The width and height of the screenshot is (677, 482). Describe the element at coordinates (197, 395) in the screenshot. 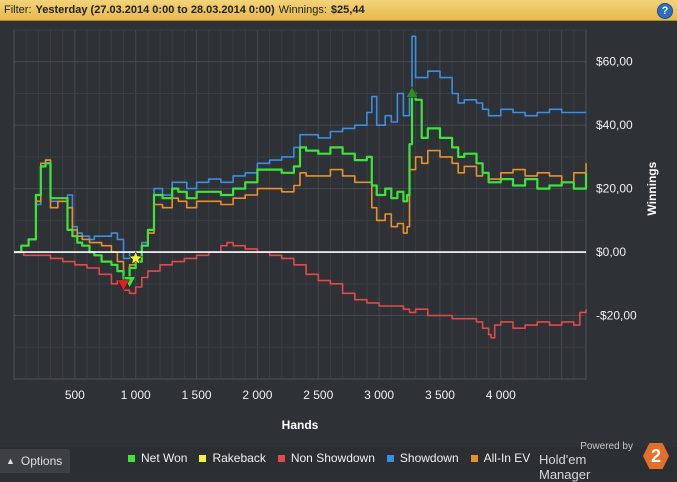

I see `x-tick-label: 1 500` at that location.